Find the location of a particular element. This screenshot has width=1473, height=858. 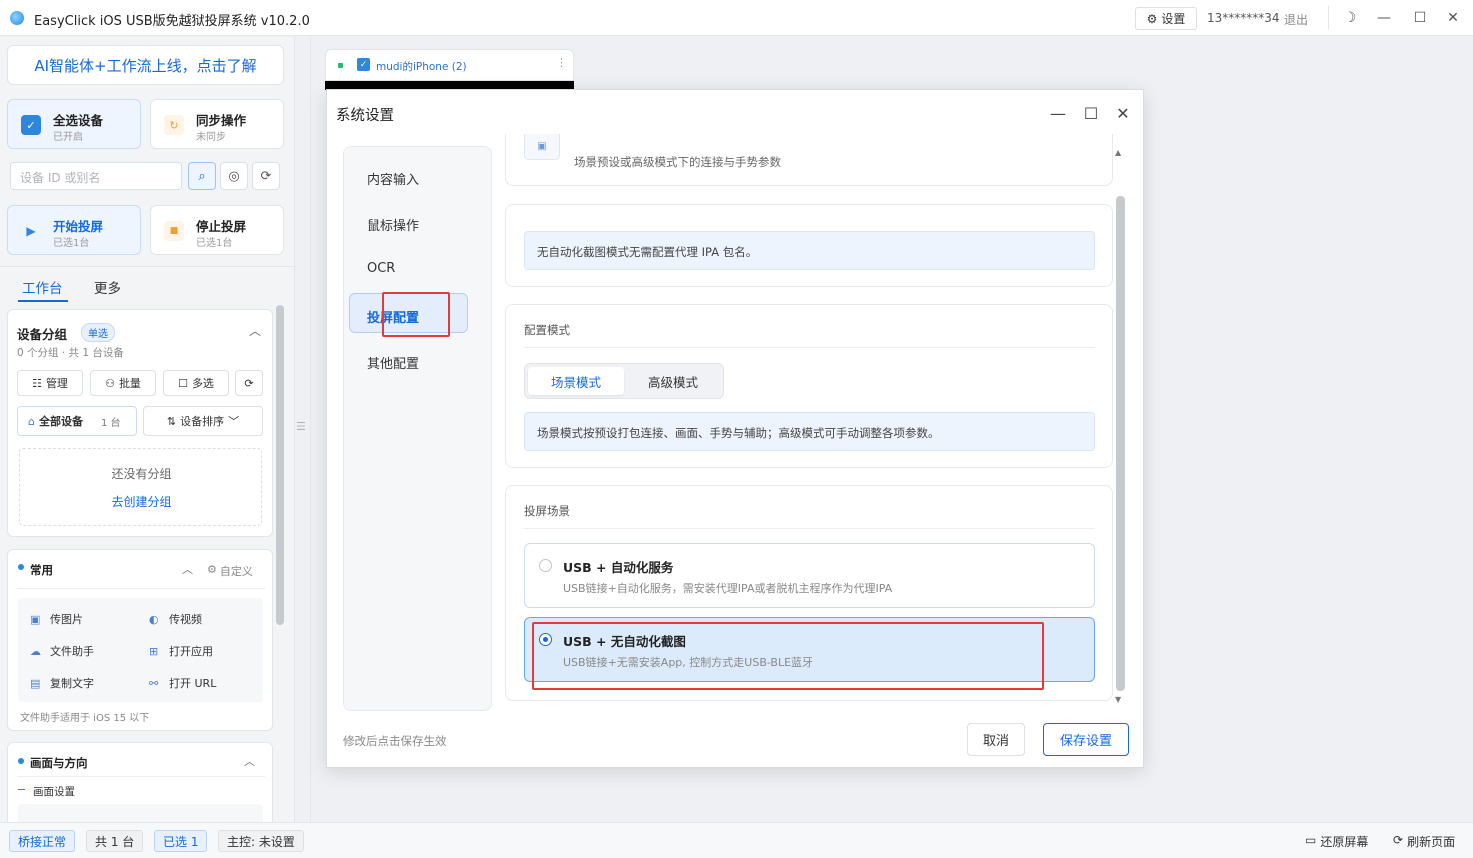

save-settings-button: 保存设置 is located at coordinates (1086, 739).